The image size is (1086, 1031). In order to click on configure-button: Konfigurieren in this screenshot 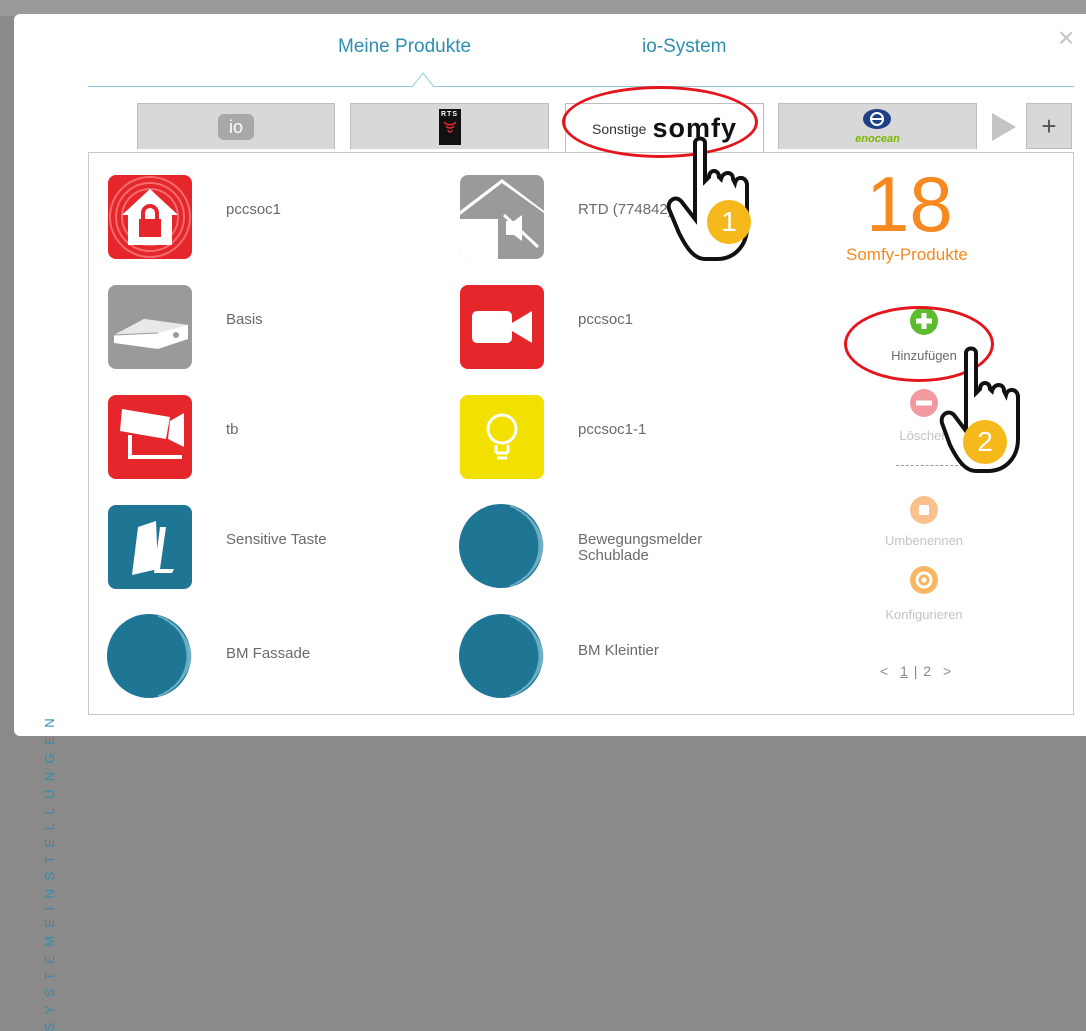, I will do `click(924, 595)`.